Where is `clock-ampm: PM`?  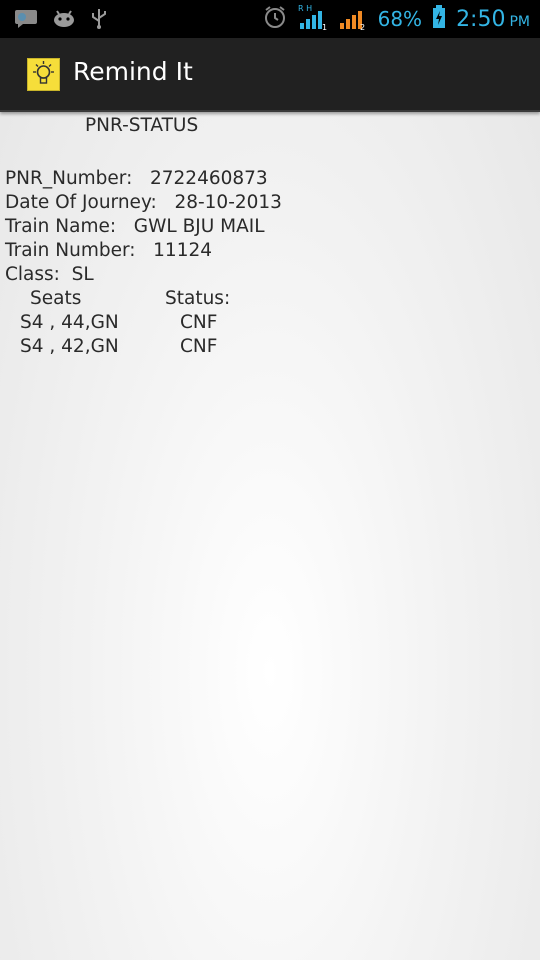 clock-ampm: PM is located at coordinates (519, 21).